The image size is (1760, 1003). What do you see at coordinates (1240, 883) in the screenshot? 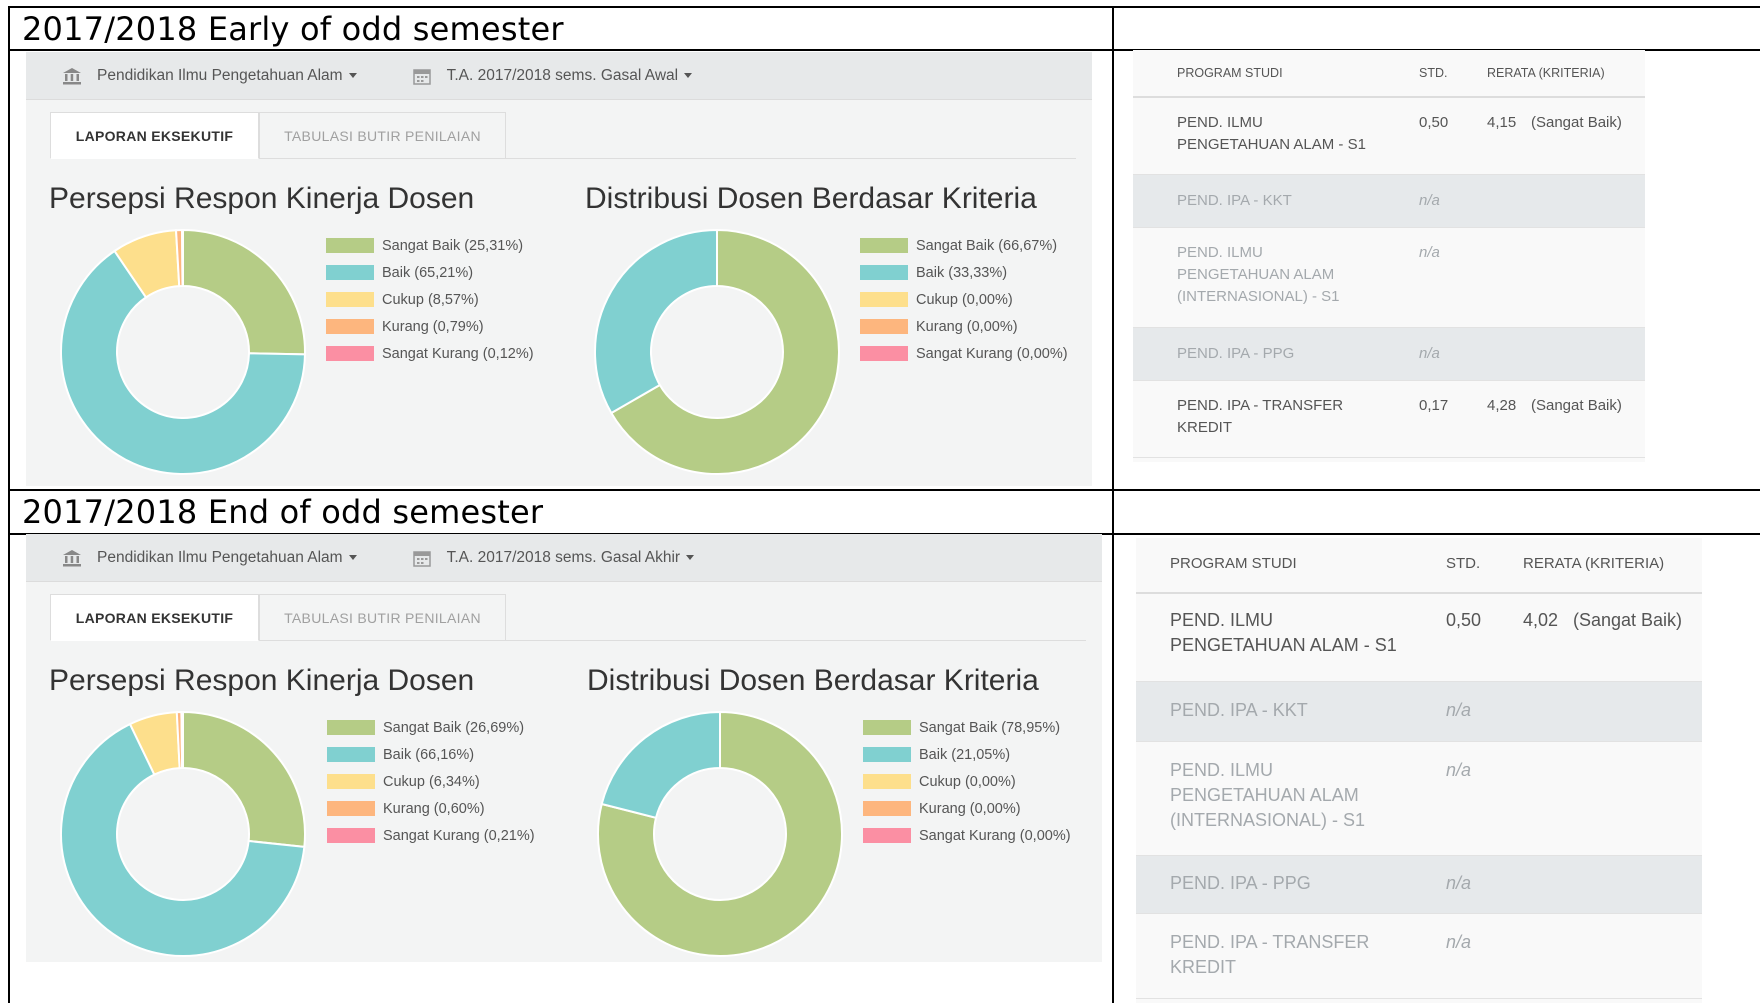
I see `program-name-line: PEND. IPA - PPG` at bounding box center [1240, 883].